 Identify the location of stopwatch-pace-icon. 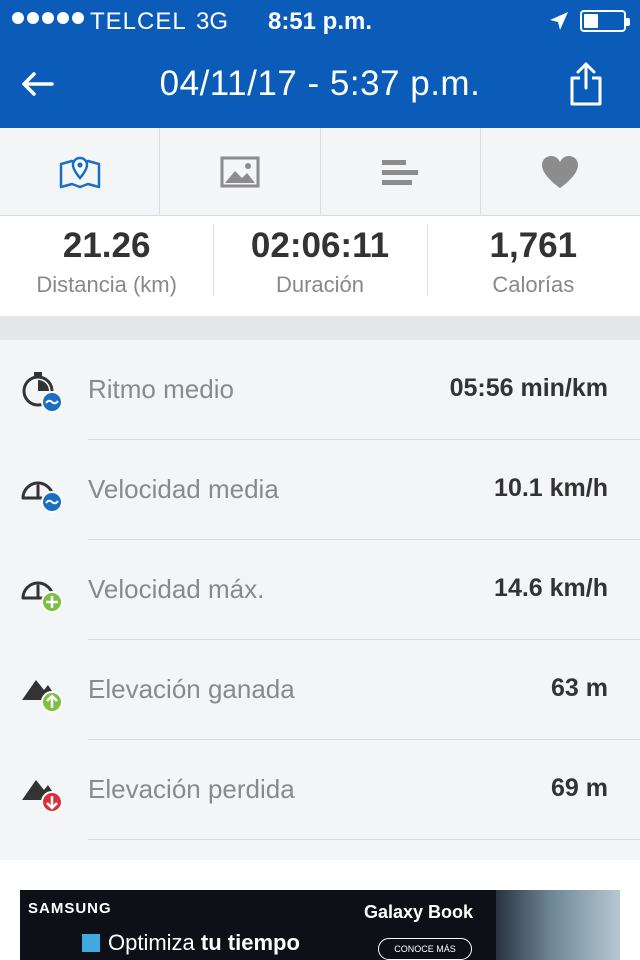
(42, 392).